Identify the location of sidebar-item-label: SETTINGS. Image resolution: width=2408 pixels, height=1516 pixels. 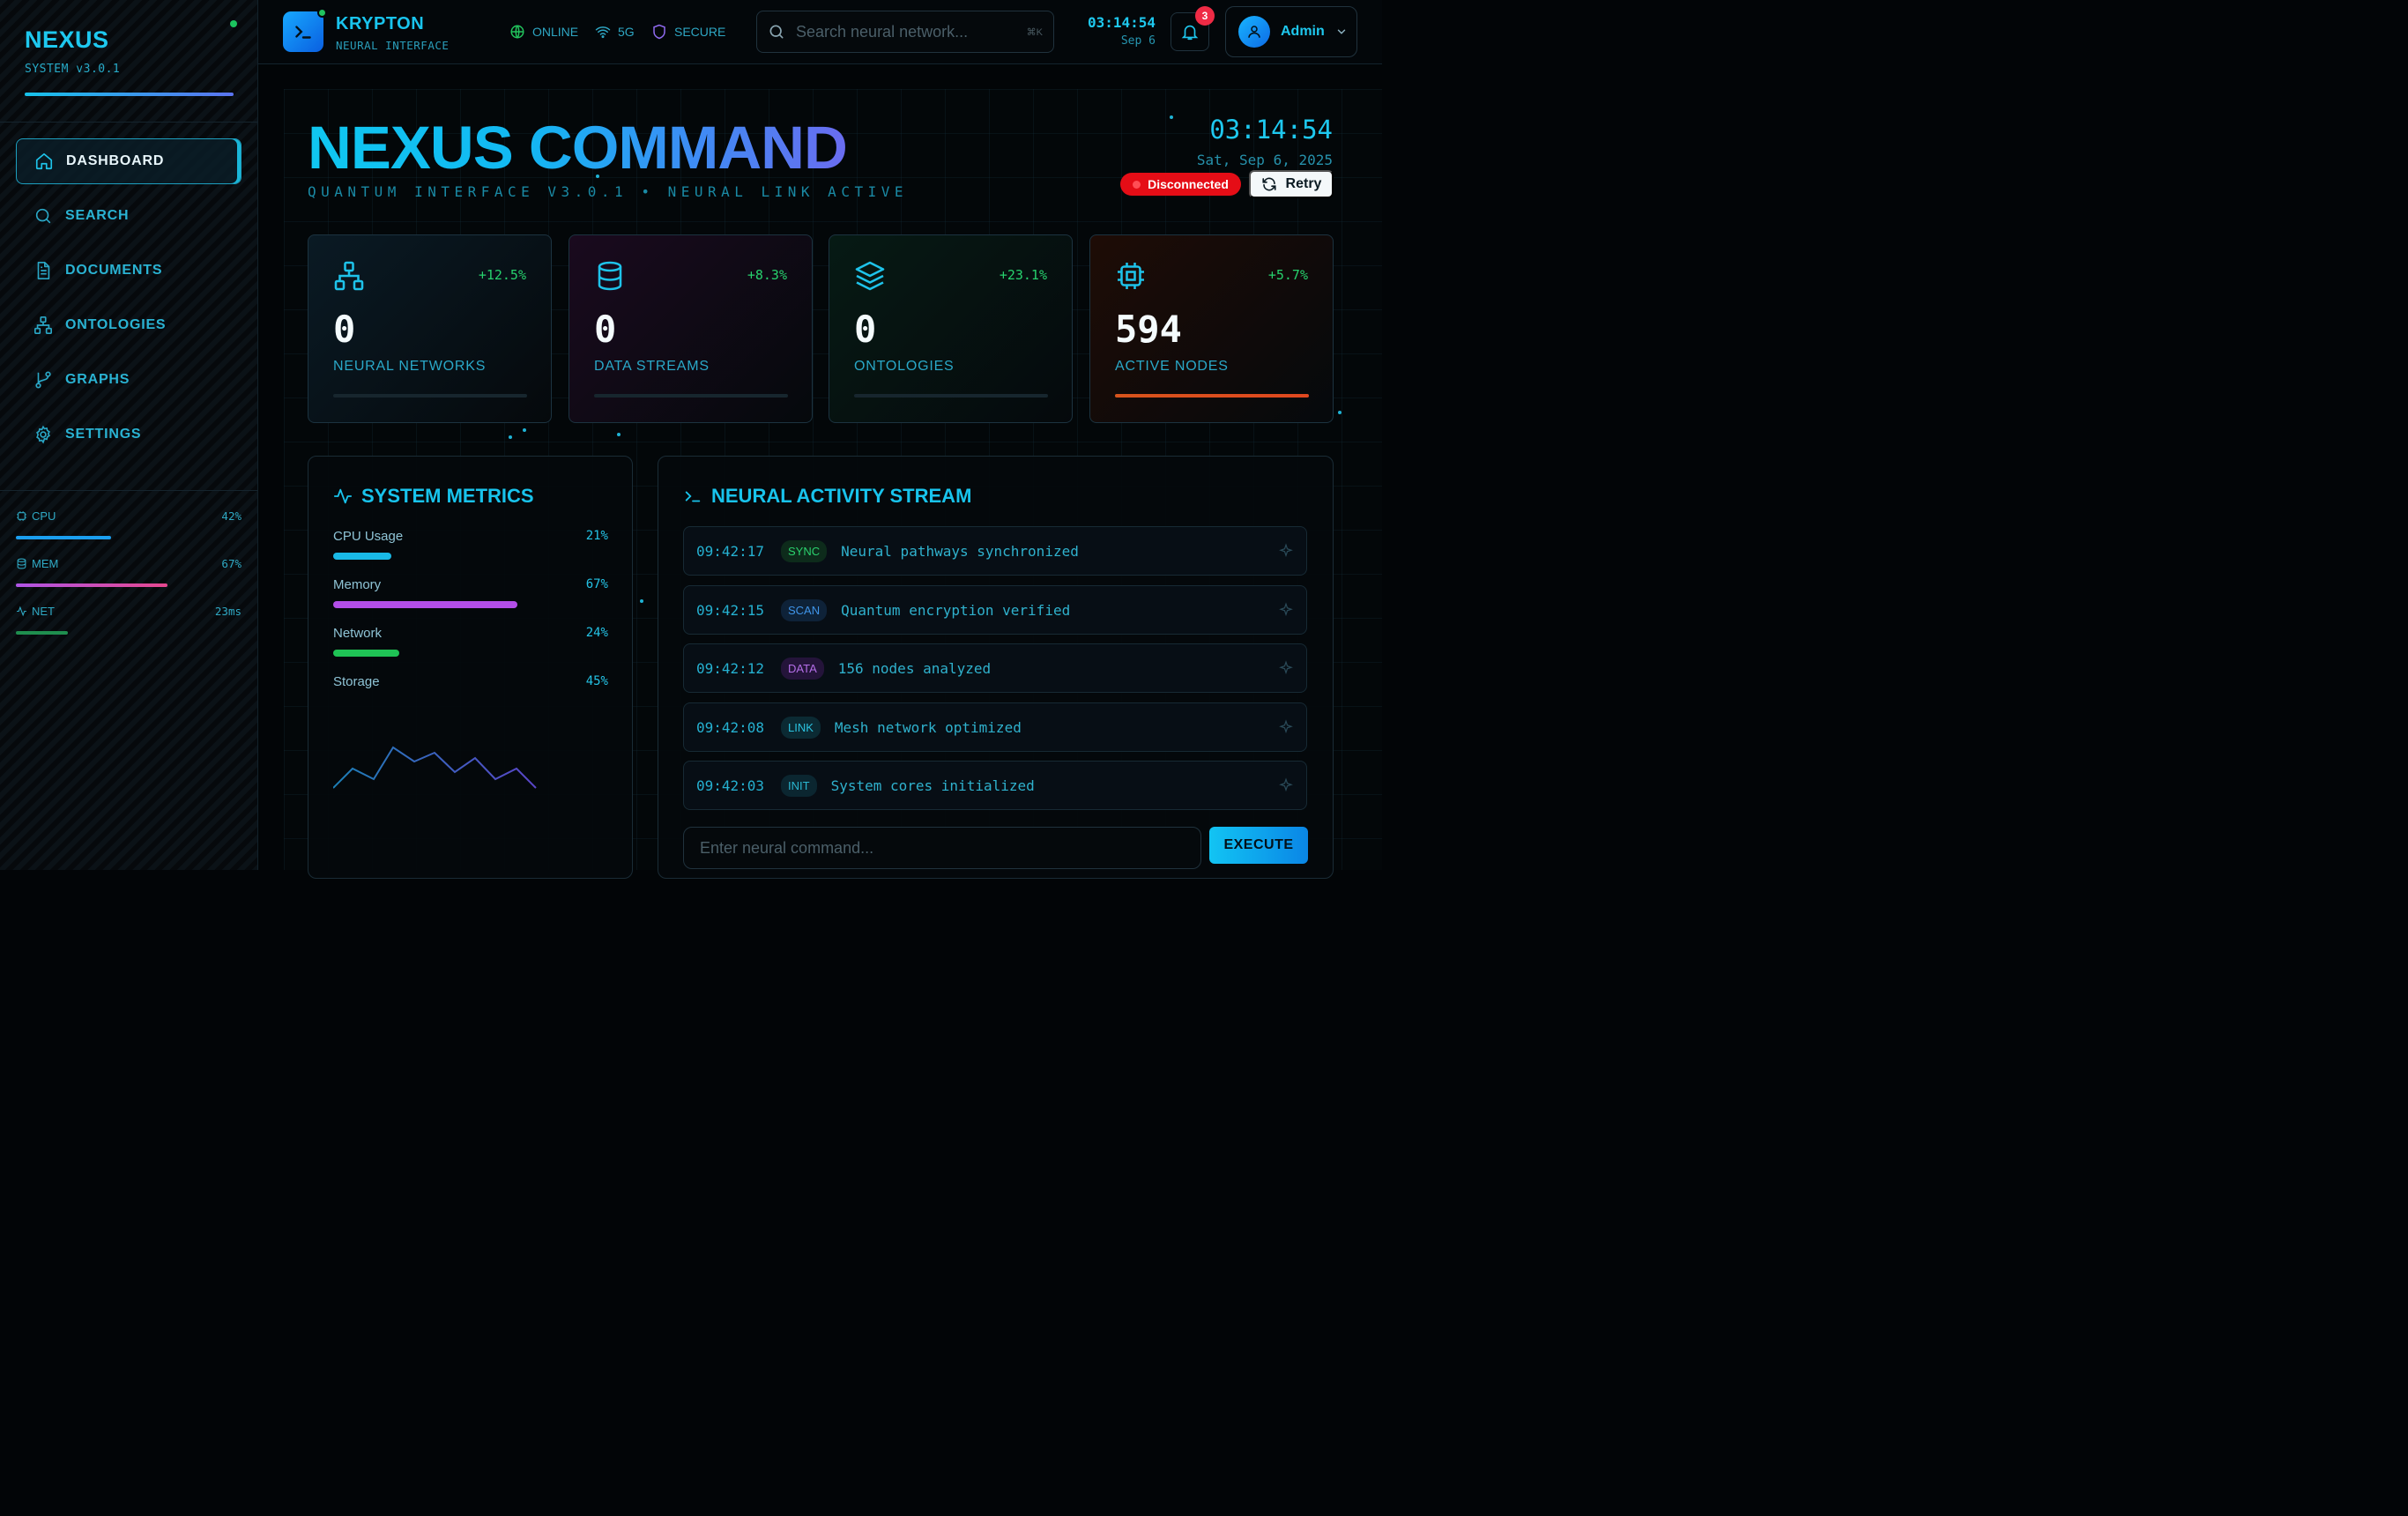
(103, 434).